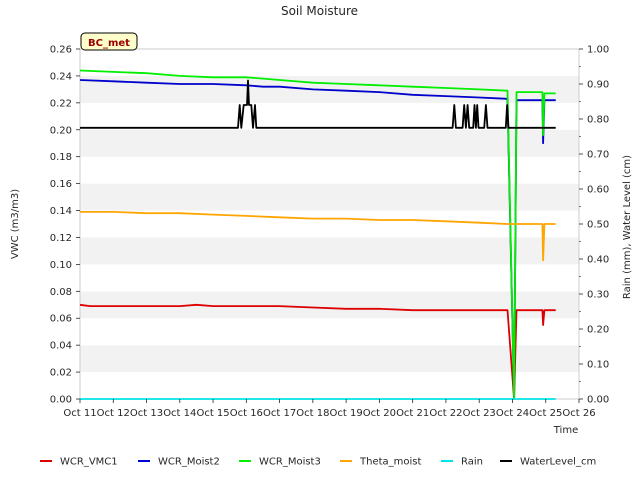 Image resolution: width=640 pixels, height=484 pixels. I want to click on legend-item: WaterLevel_cm, so click(548, 462).